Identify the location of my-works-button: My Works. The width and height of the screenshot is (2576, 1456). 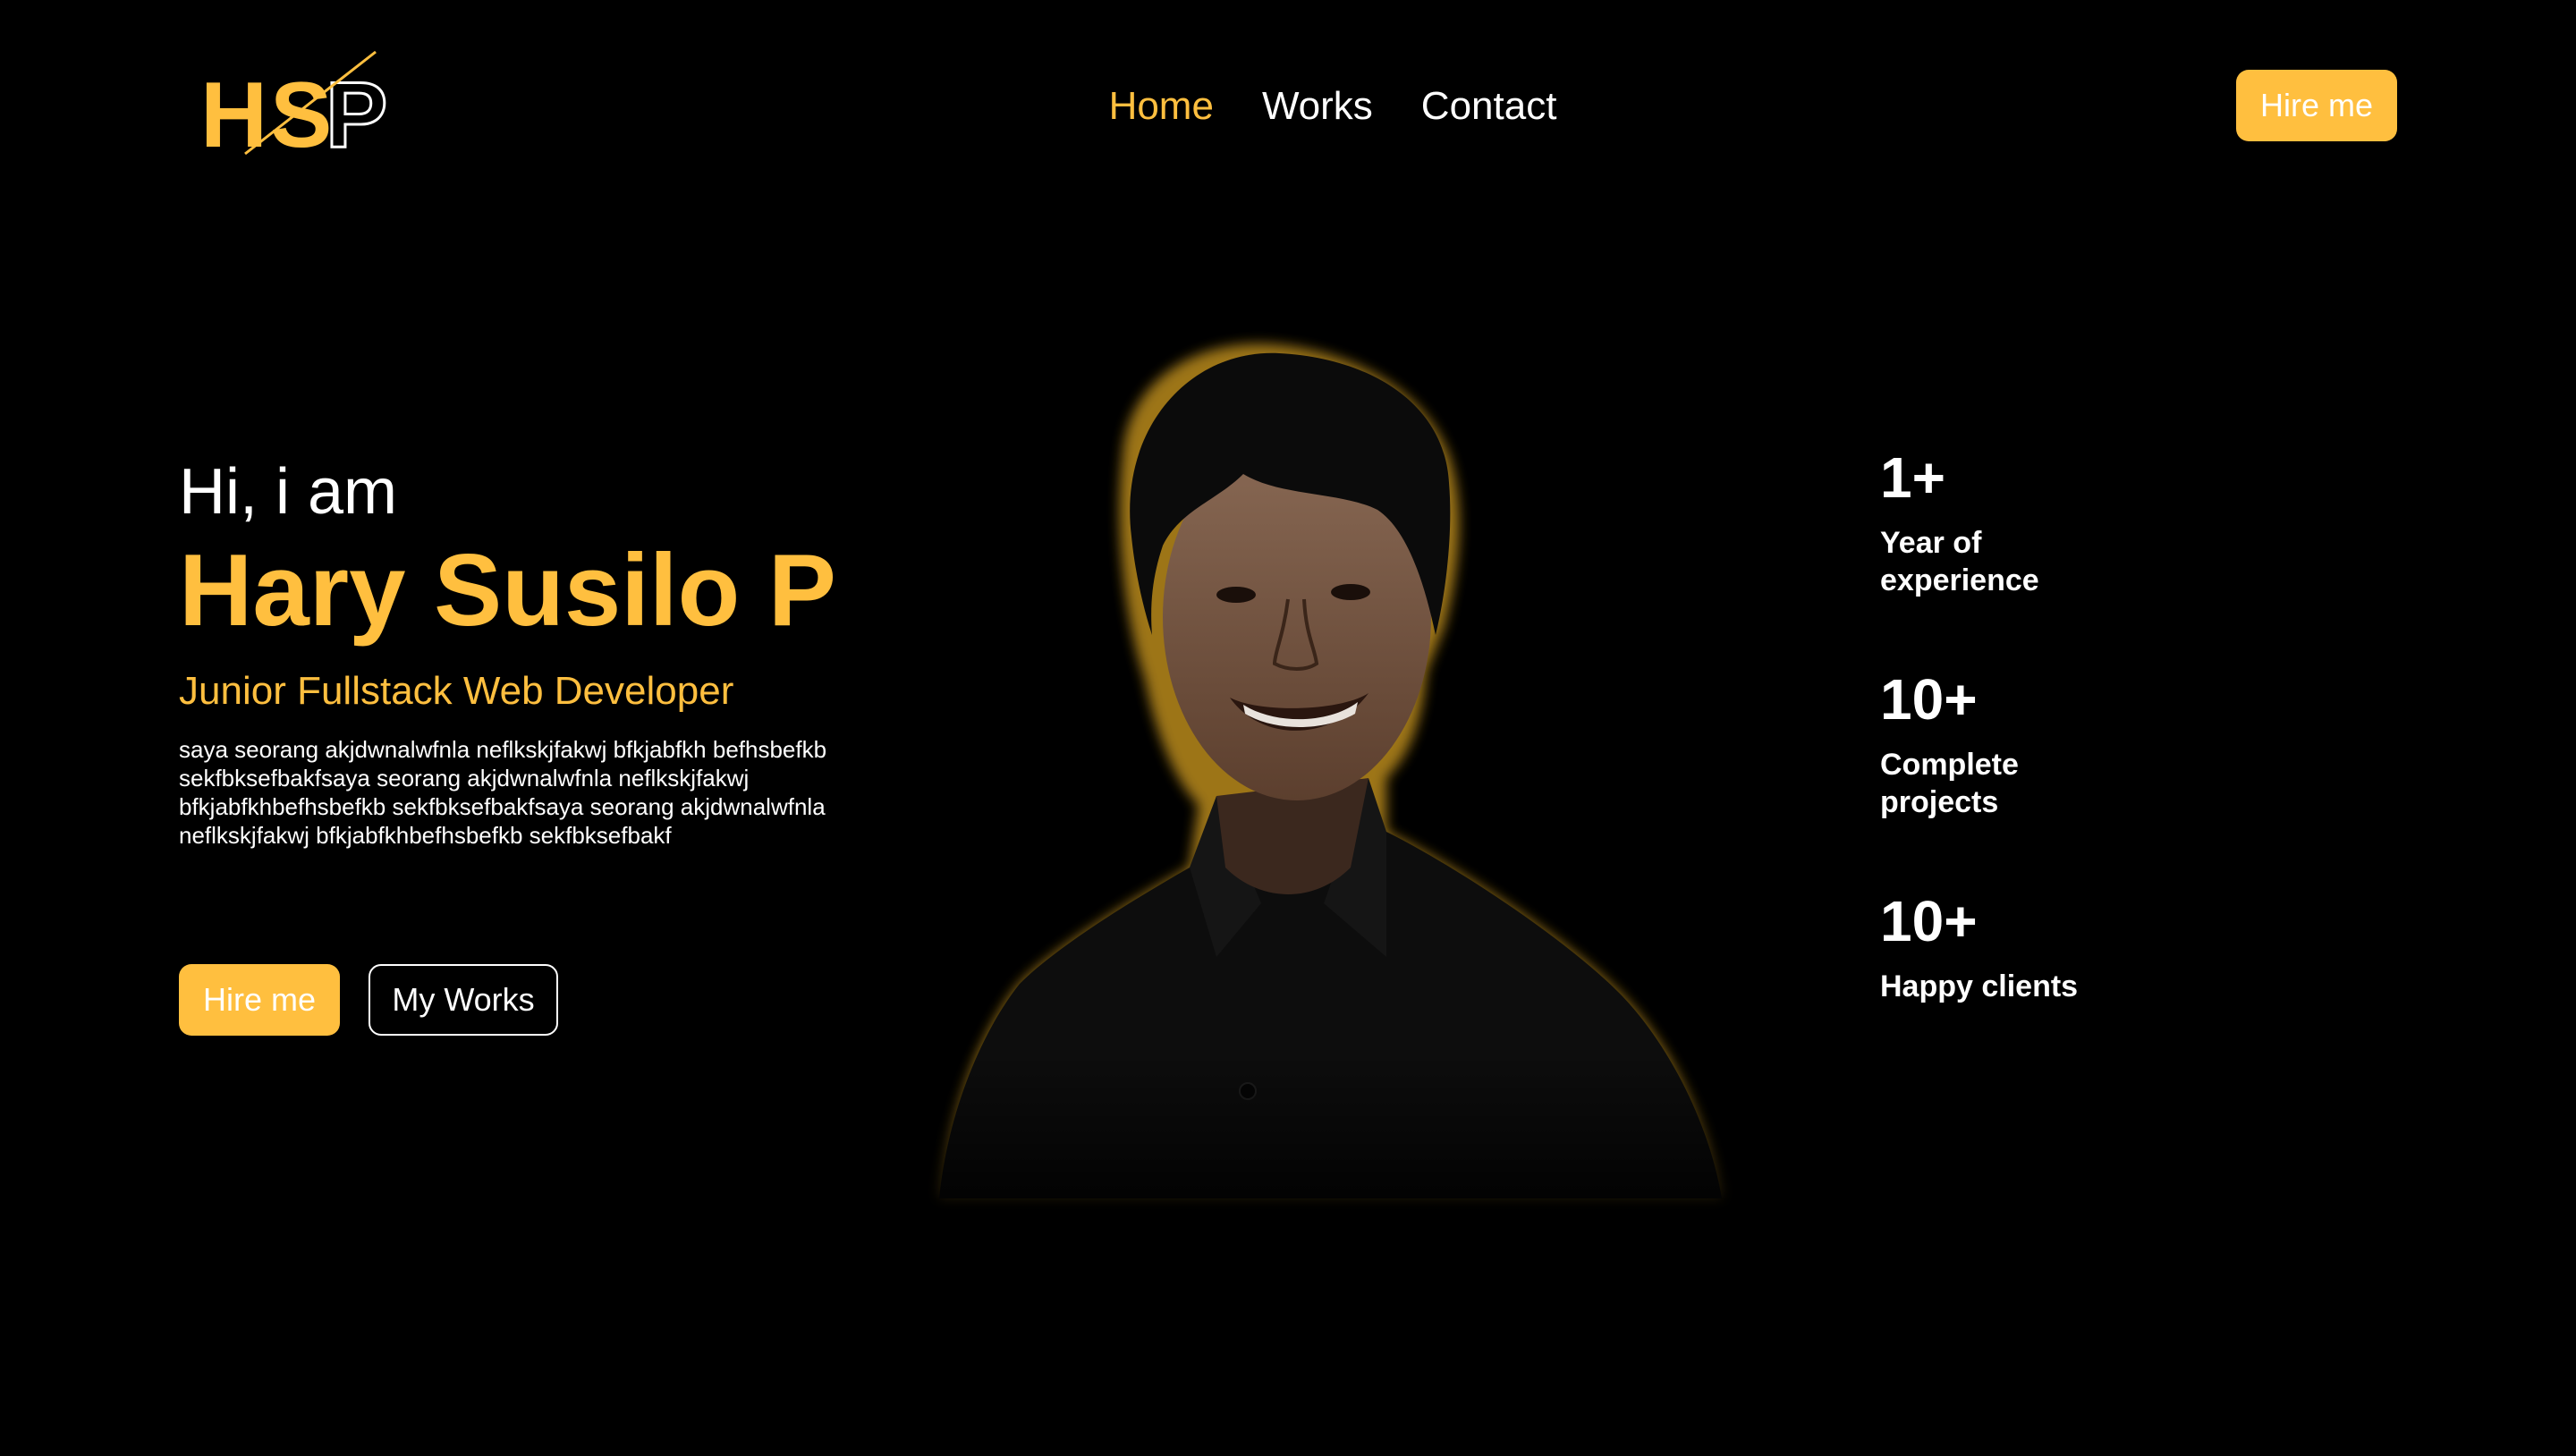
(463, 1000).